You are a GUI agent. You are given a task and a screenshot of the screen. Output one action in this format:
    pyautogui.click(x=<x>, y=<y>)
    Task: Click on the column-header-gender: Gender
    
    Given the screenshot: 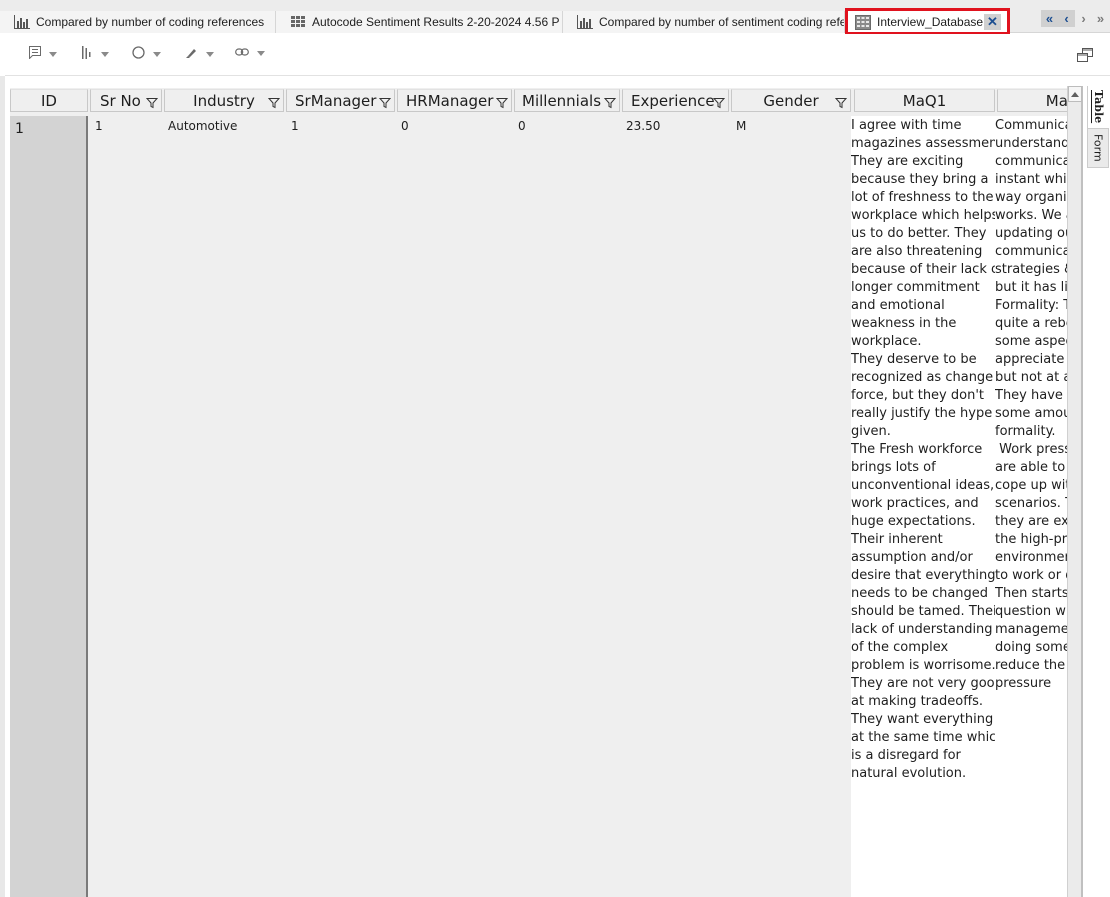 What is the action you would take?
    pyautogui.click(x=791, y=100)
    